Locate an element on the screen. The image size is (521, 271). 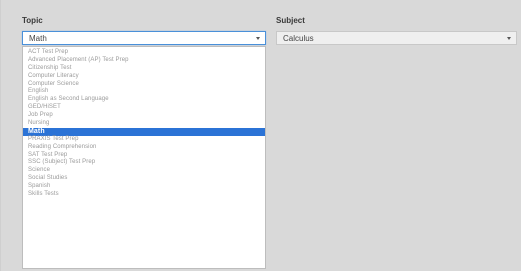
topic-option: Advanced Placement (AP) Test Prep is located at coordinates (144, 61).